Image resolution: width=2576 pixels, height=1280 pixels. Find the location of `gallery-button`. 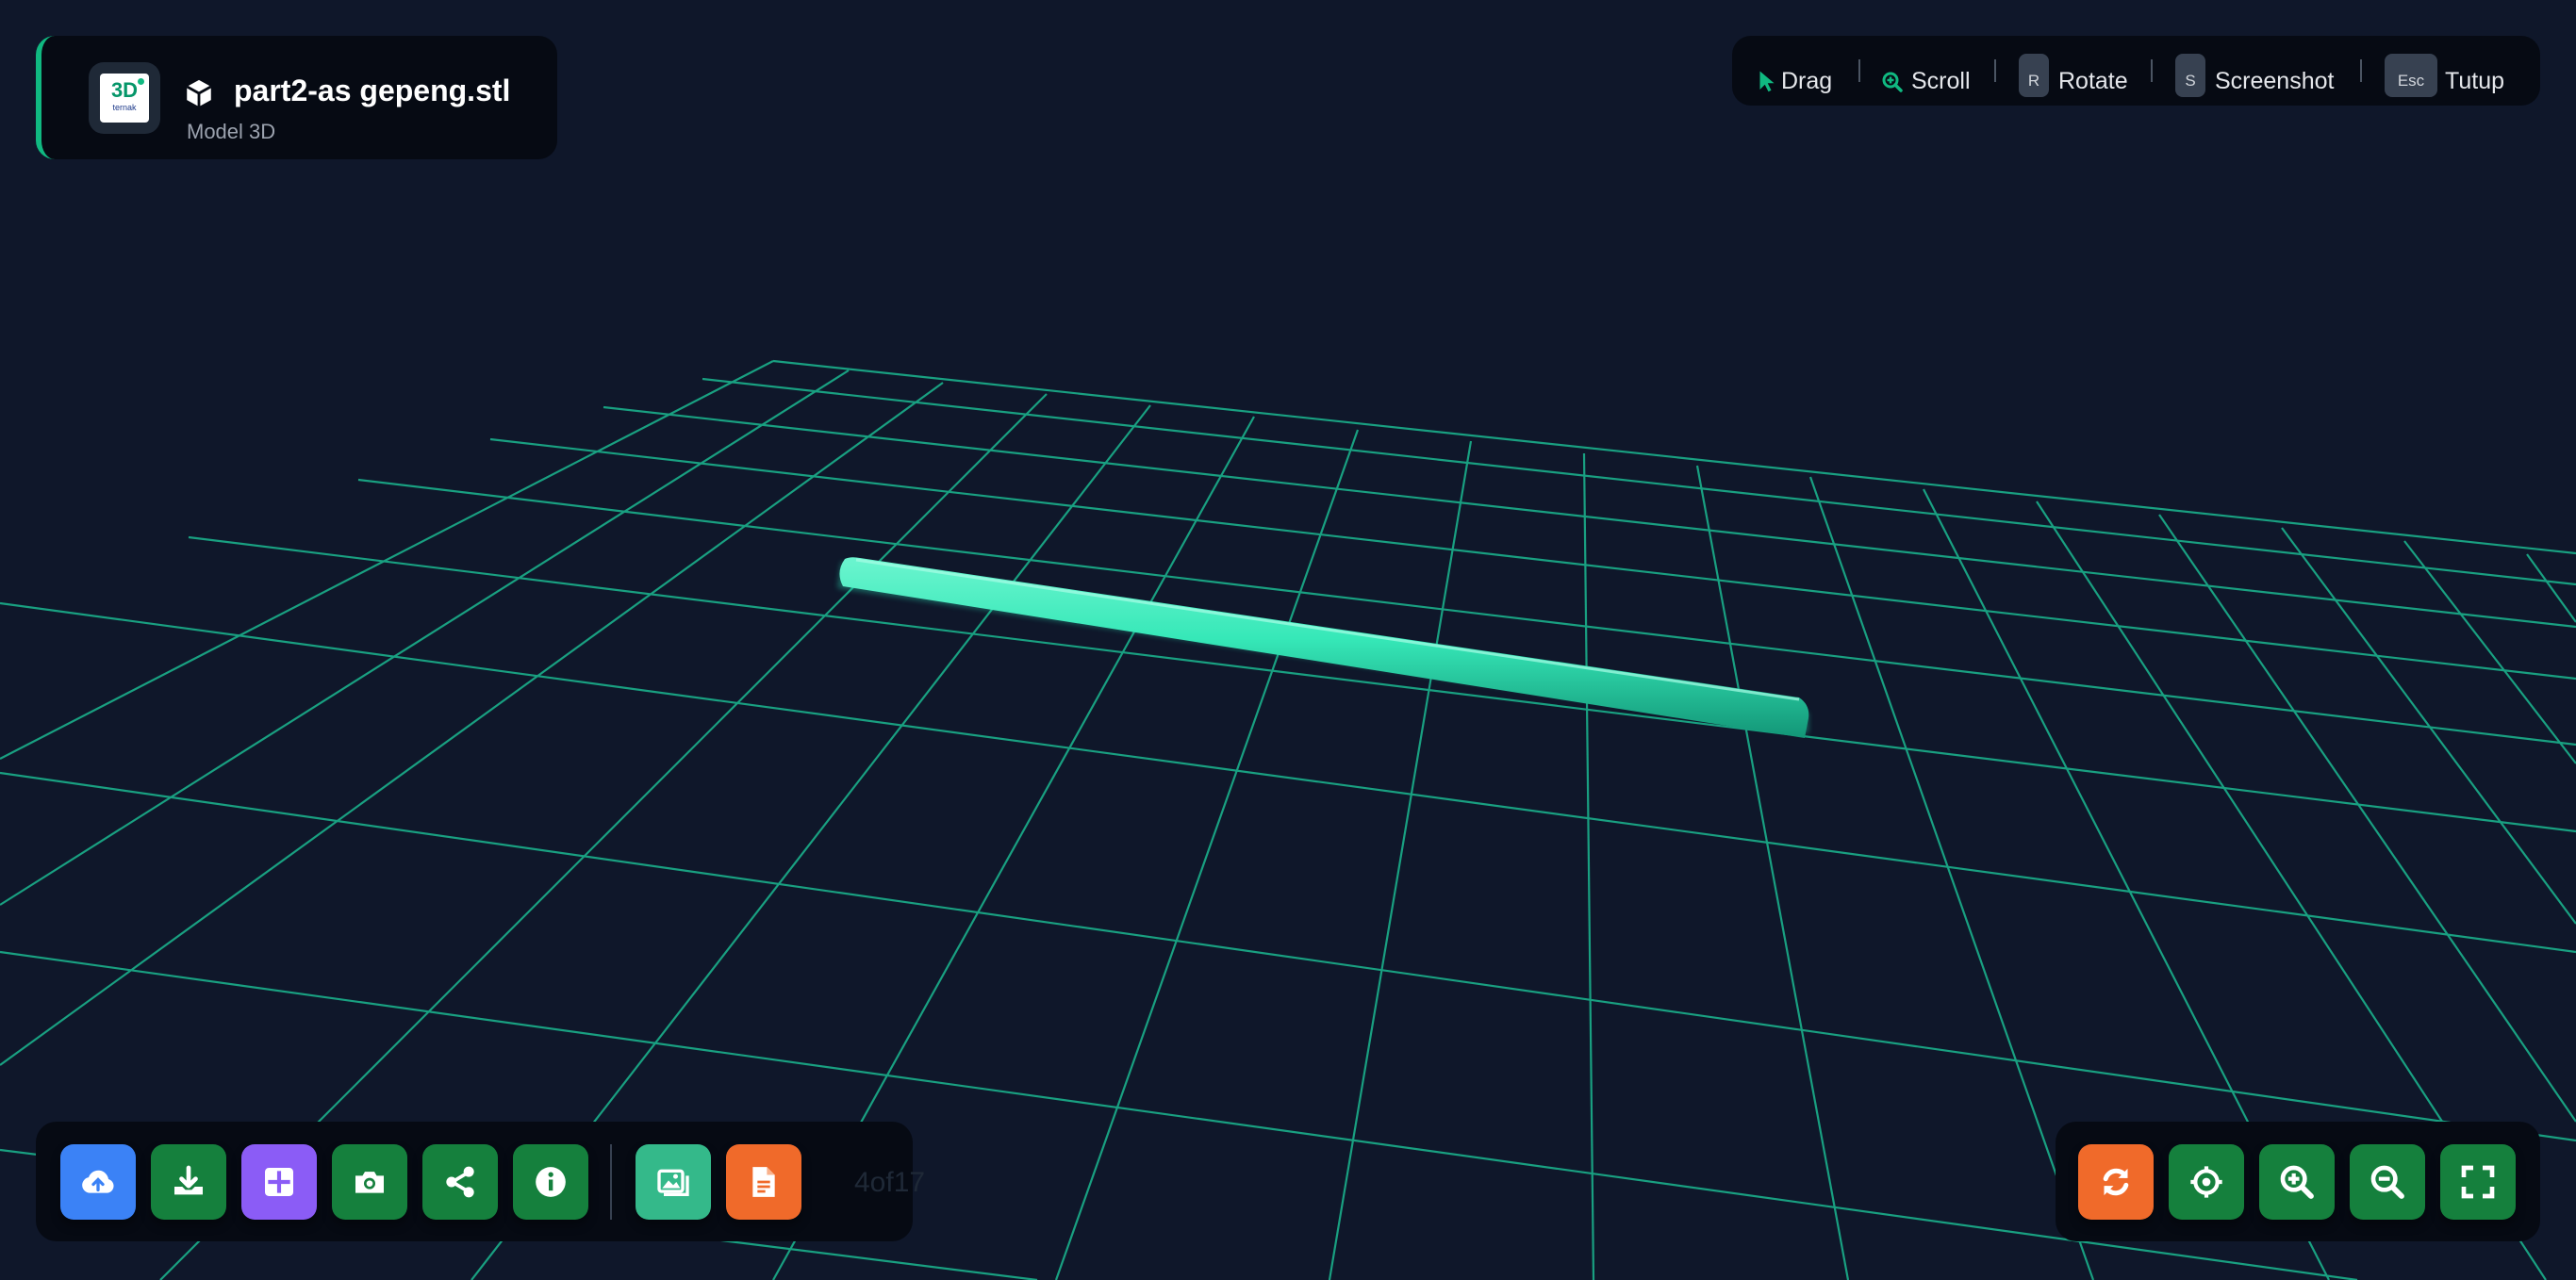

gallery-button is located at coordinates (673, 1182).